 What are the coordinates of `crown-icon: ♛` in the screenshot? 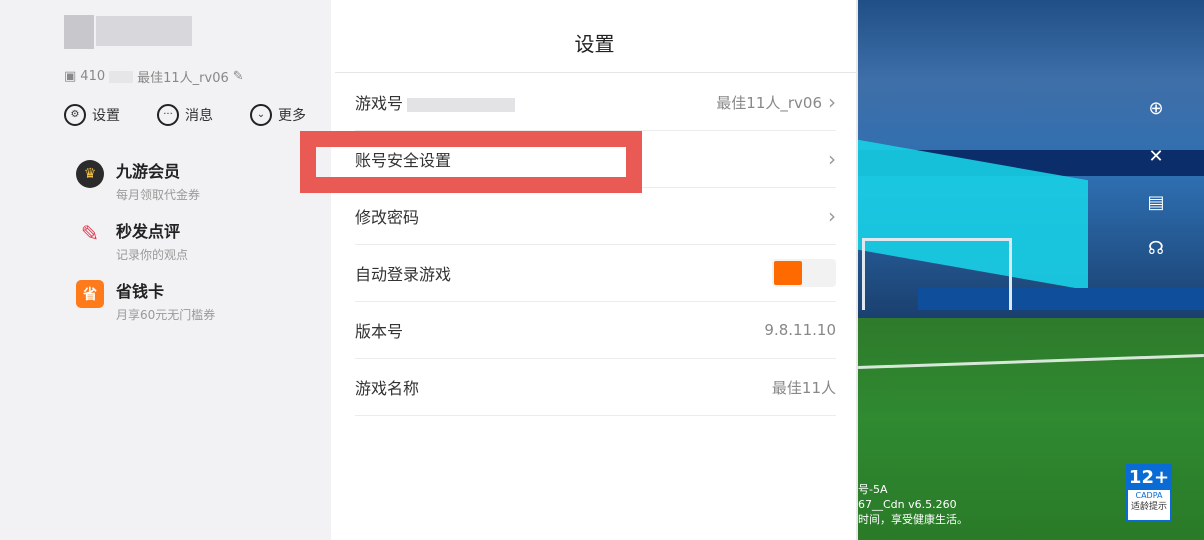 It's located at (90, 174).